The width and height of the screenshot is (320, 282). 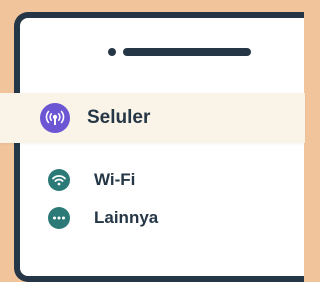 I want to click on phone-speaker, so click(x=179, y=52).